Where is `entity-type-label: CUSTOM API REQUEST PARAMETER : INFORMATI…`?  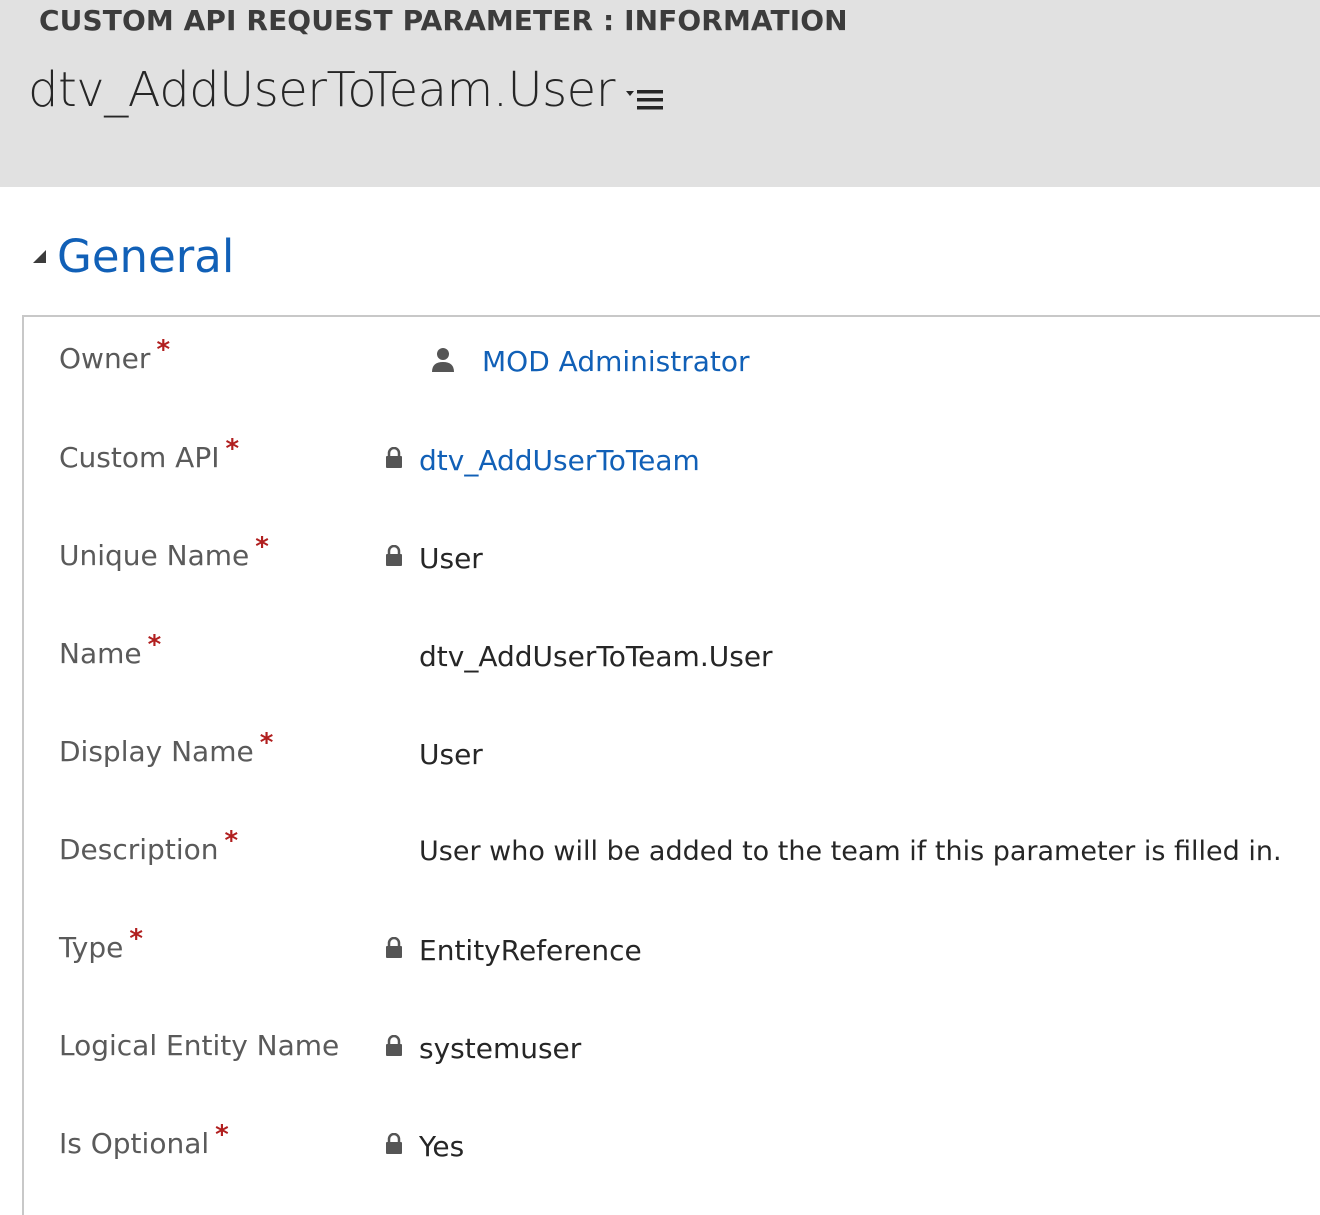 entity-type-label: CUSTOM API REQUEST PARAMETER : INFORMATI… is located at coordinates (443, 20).